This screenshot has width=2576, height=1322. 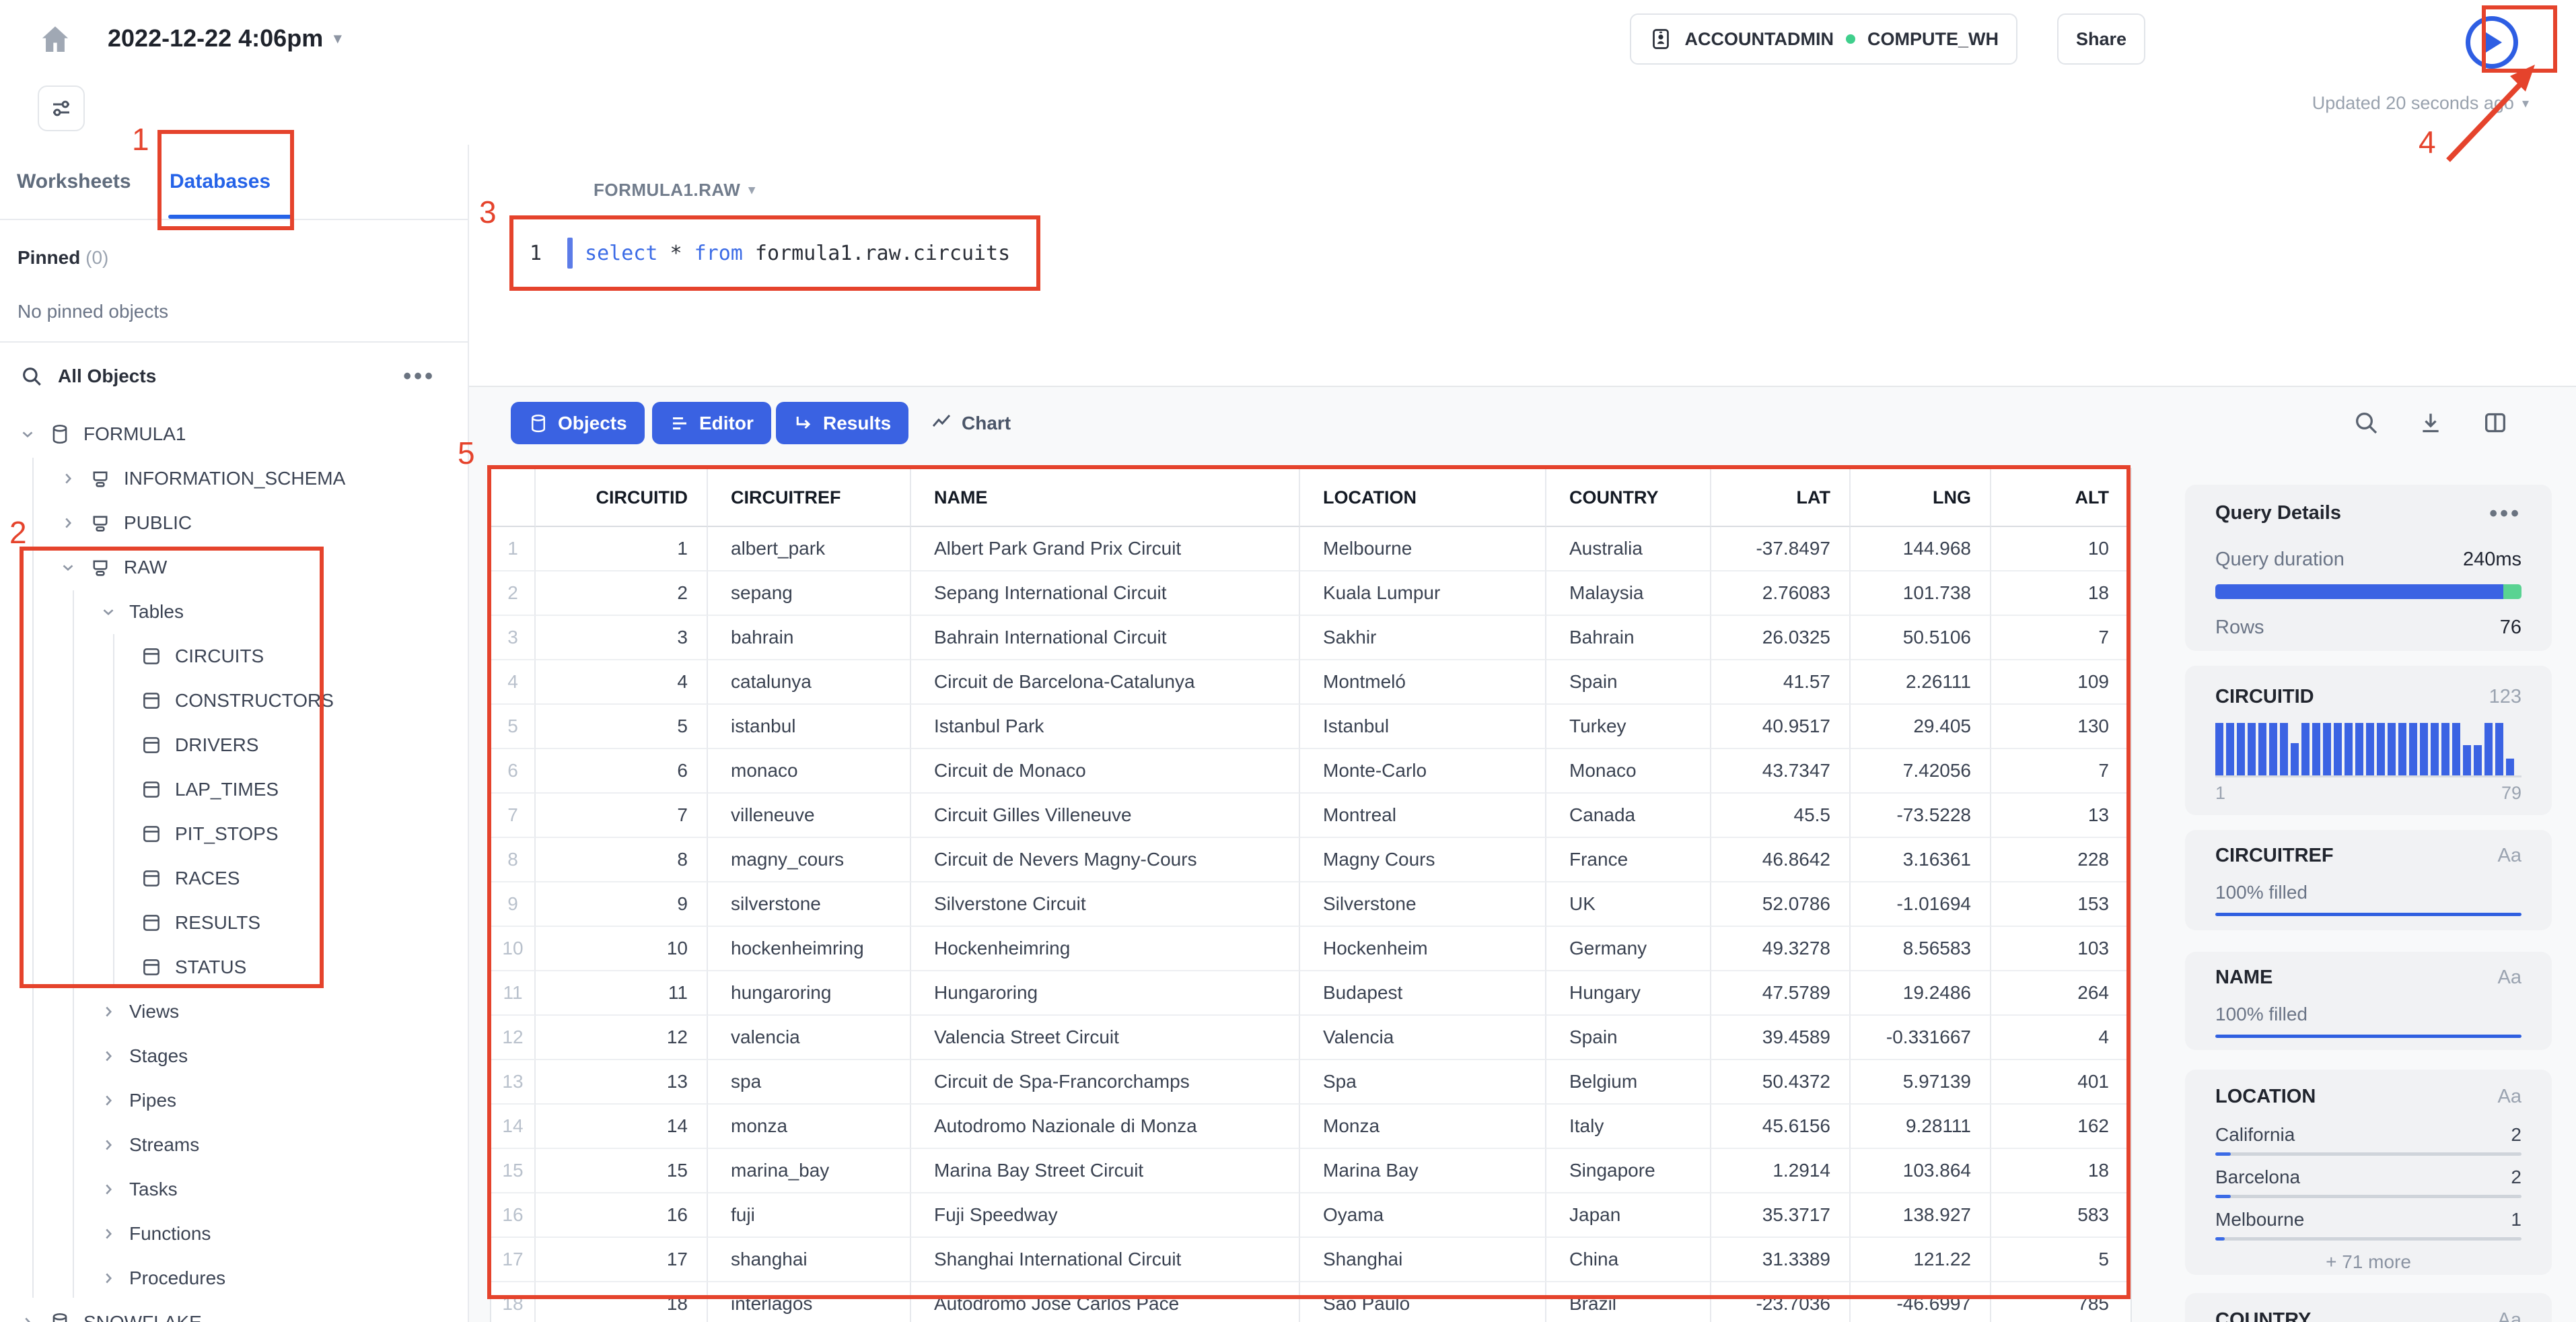 What do you see at coordinates (1423, 682) in the screenshot?
I see `table-cell: Montmeló` at bounding box center [1423, 682].